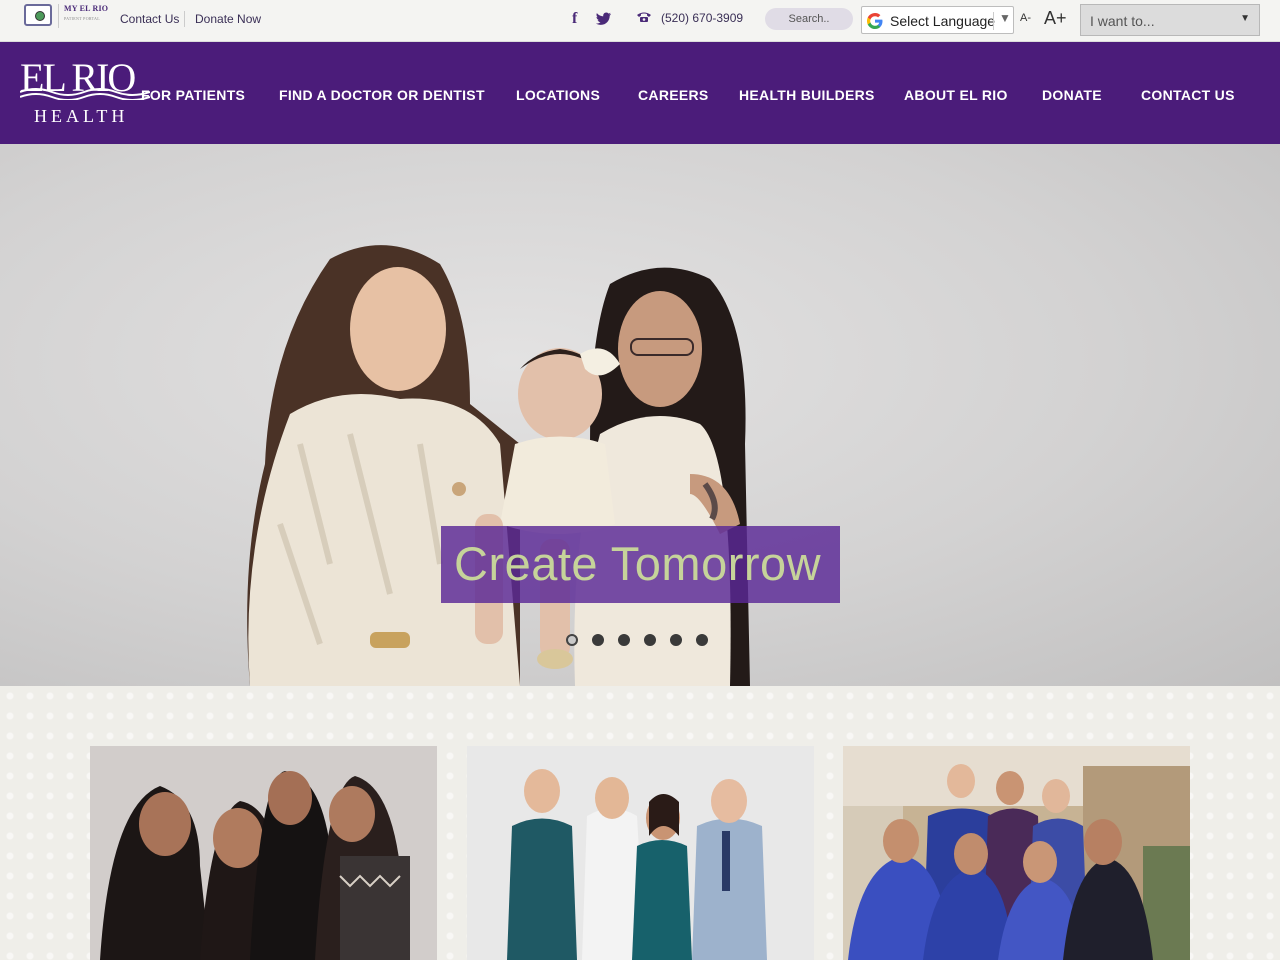  I want to click on doctors-photo, so click(640, 853).